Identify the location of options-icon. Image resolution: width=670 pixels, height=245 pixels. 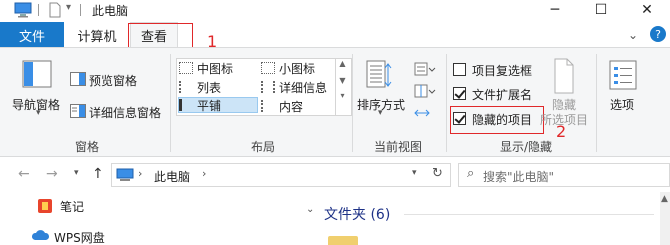
(623, 75).